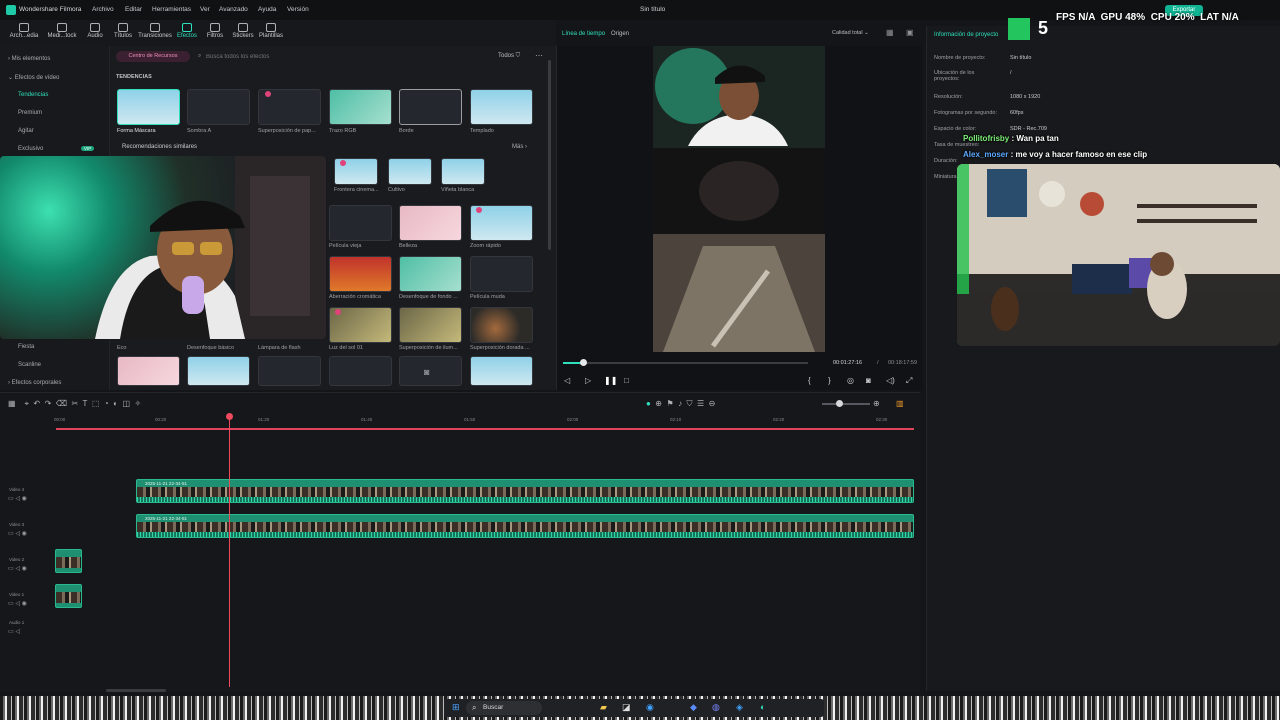  Describe the element at coordinates (890, 380) in the screenshot. I see `volume-icon: ◁)` at that location.